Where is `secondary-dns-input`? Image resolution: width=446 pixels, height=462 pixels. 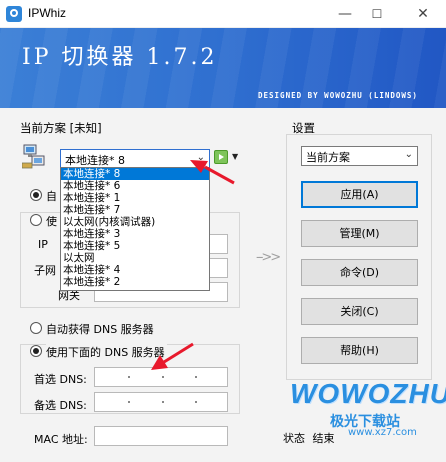
secondary-dns-input is located at coordinates (161, 402).